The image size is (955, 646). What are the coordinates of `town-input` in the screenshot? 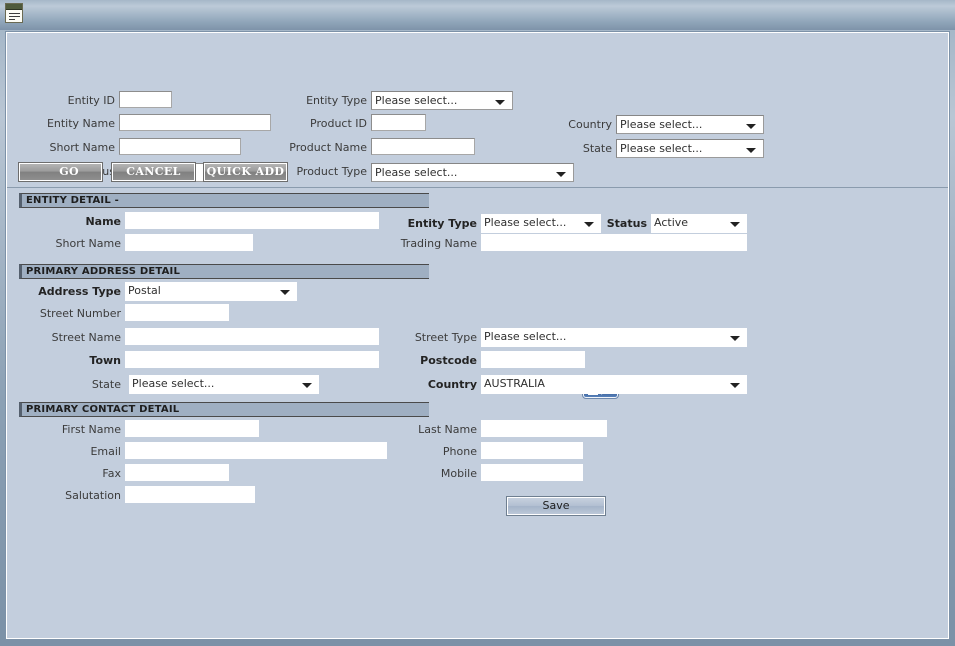 It's located at (252, 359).